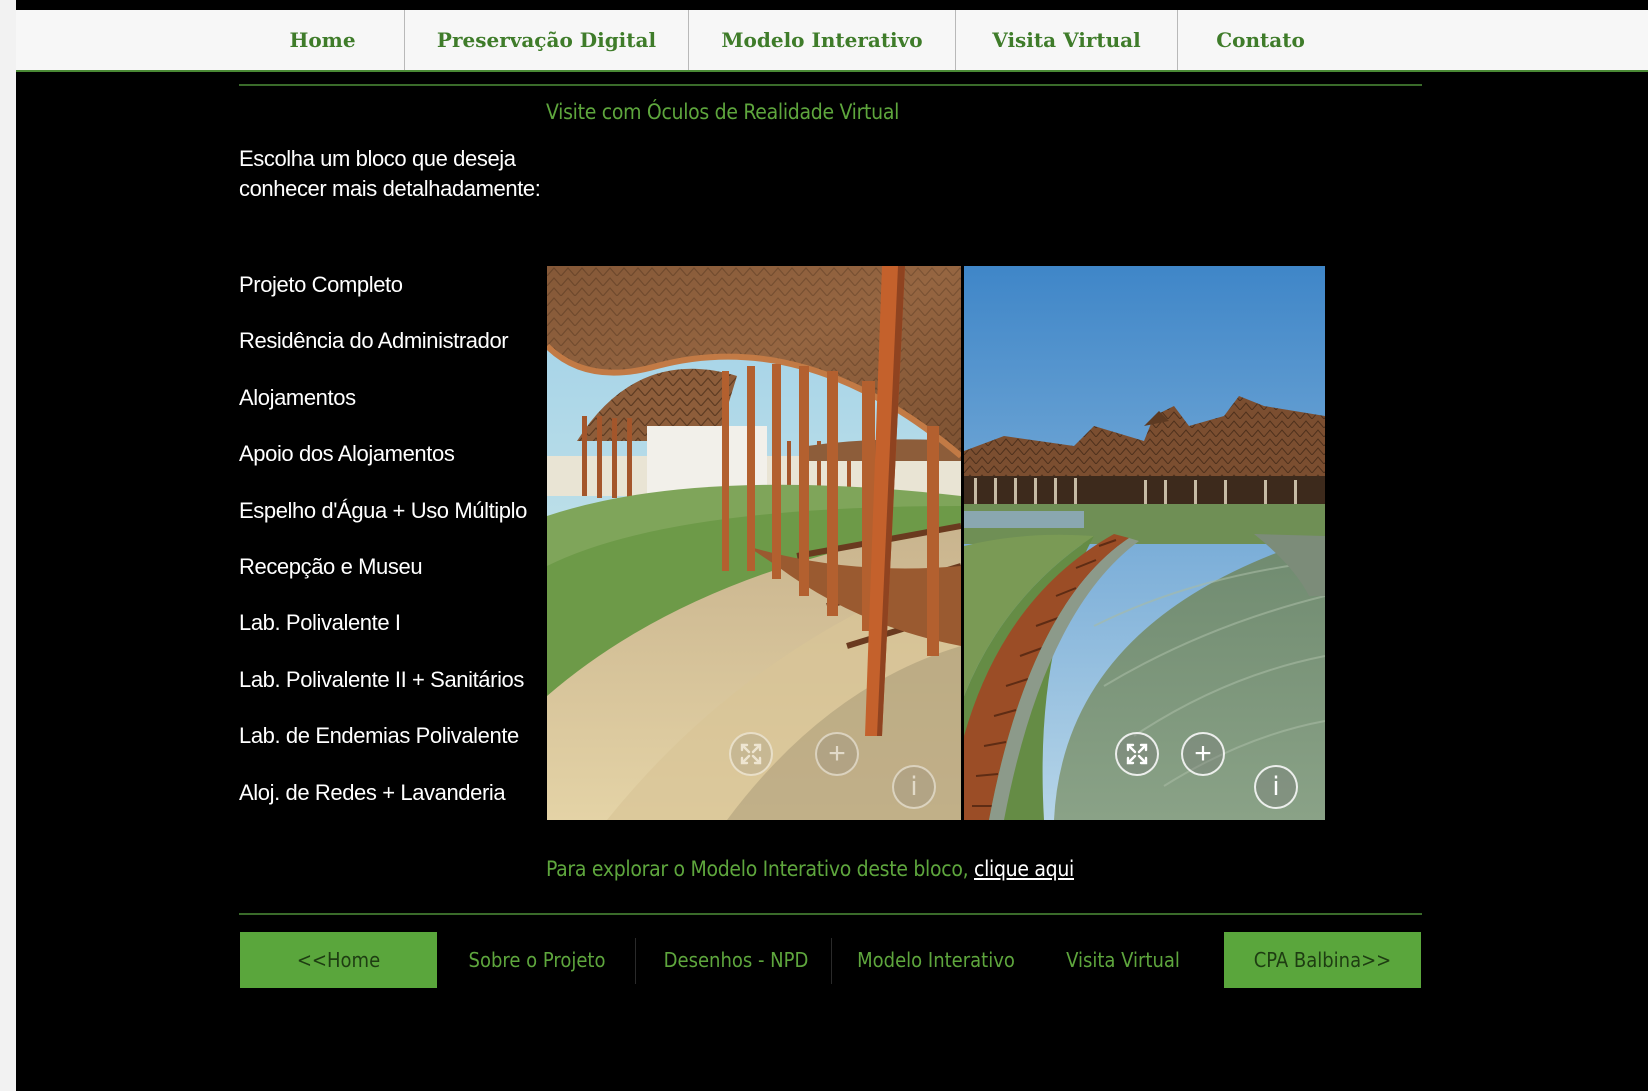 This screenshot has height=1091, width=1648. What do you see at coordinates (383, 803) in the screenshot?
I see `block-item-aloj-redes: Aloj. de Redes + Lavanderia` at bounding box center [383, 803].